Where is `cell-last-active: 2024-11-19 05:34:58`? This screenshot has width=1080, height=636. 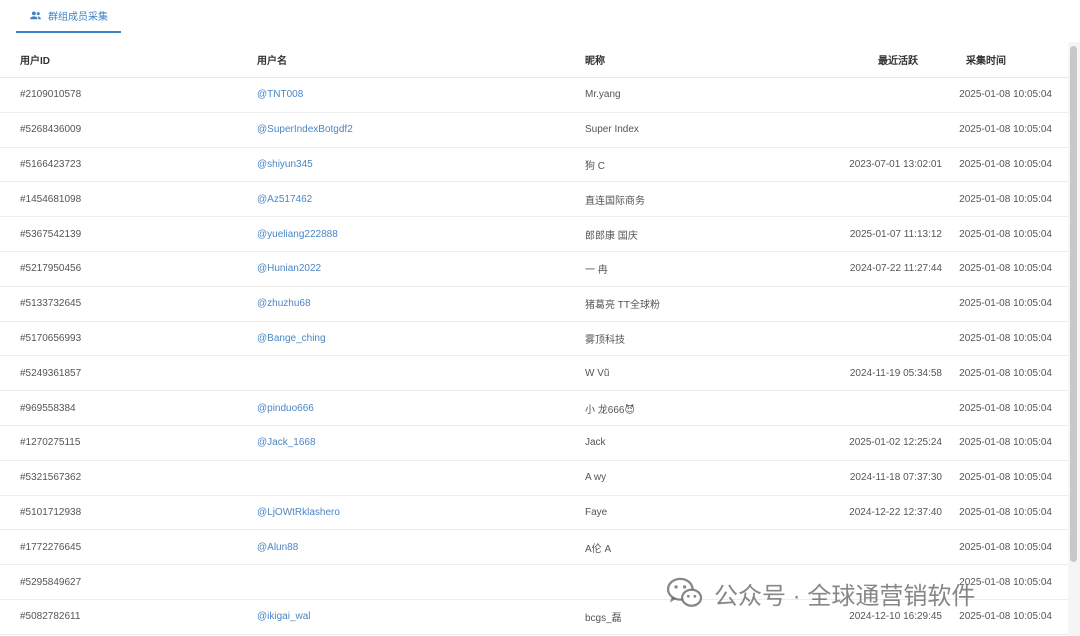
cell-last-active: 2024-11-19 05:34:58 is located at coordinates (895, 373).